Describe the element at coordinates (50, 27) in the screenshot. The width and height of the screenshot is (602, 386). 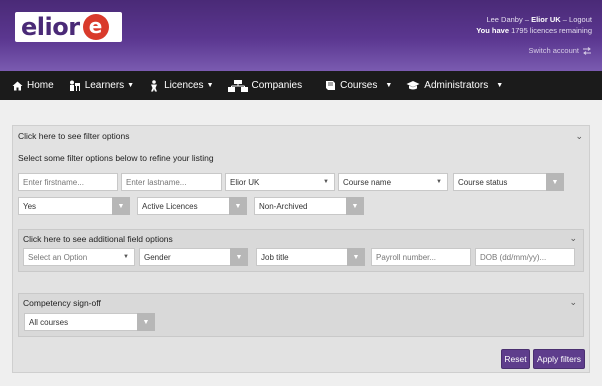
I see `logo-text: elior` at that location.